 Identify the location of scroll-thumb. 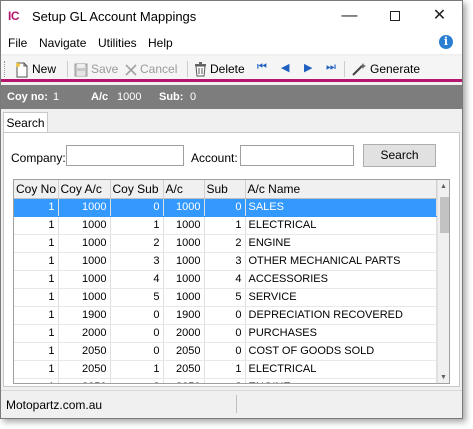
(444, 215).